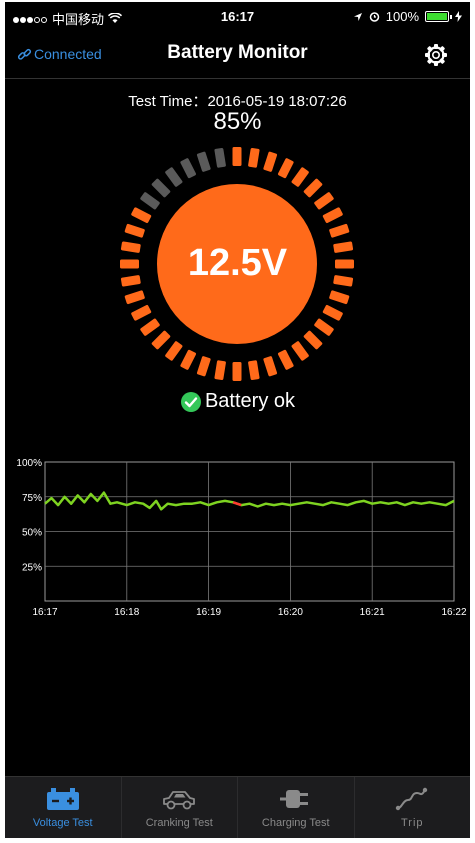 The height and width of the screenshot is (843, 475). I want to click on charging-icon, so click(458, 16).